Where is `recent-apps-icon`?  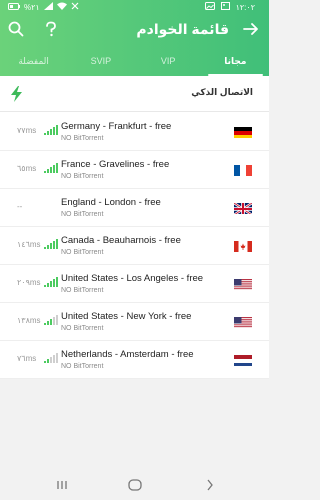 recent-apps-icon is located at coordinates (62, 486).